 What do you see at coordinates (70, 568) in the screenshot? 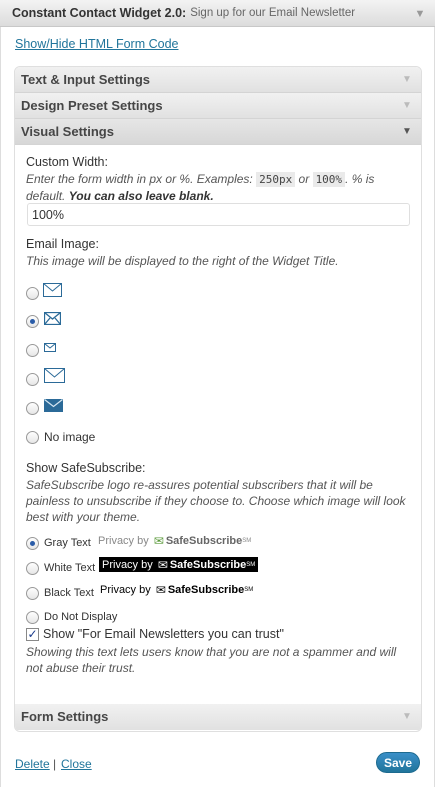
I see `white-text-label: White Text` at bounding box center [70, 568].